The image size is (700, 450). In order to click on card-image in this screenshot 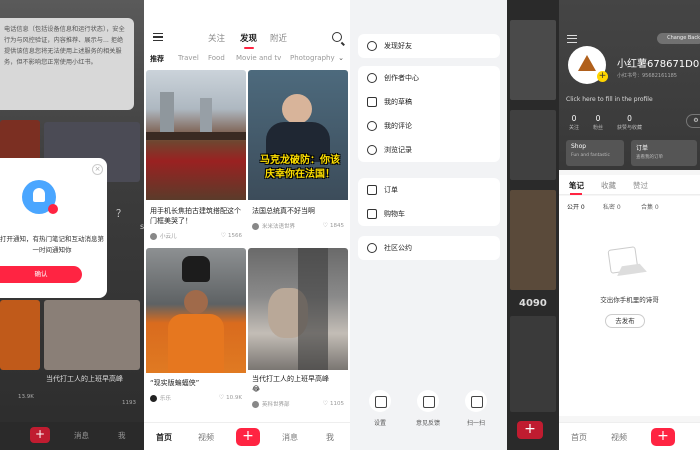, I will do `click(298, 309)`.